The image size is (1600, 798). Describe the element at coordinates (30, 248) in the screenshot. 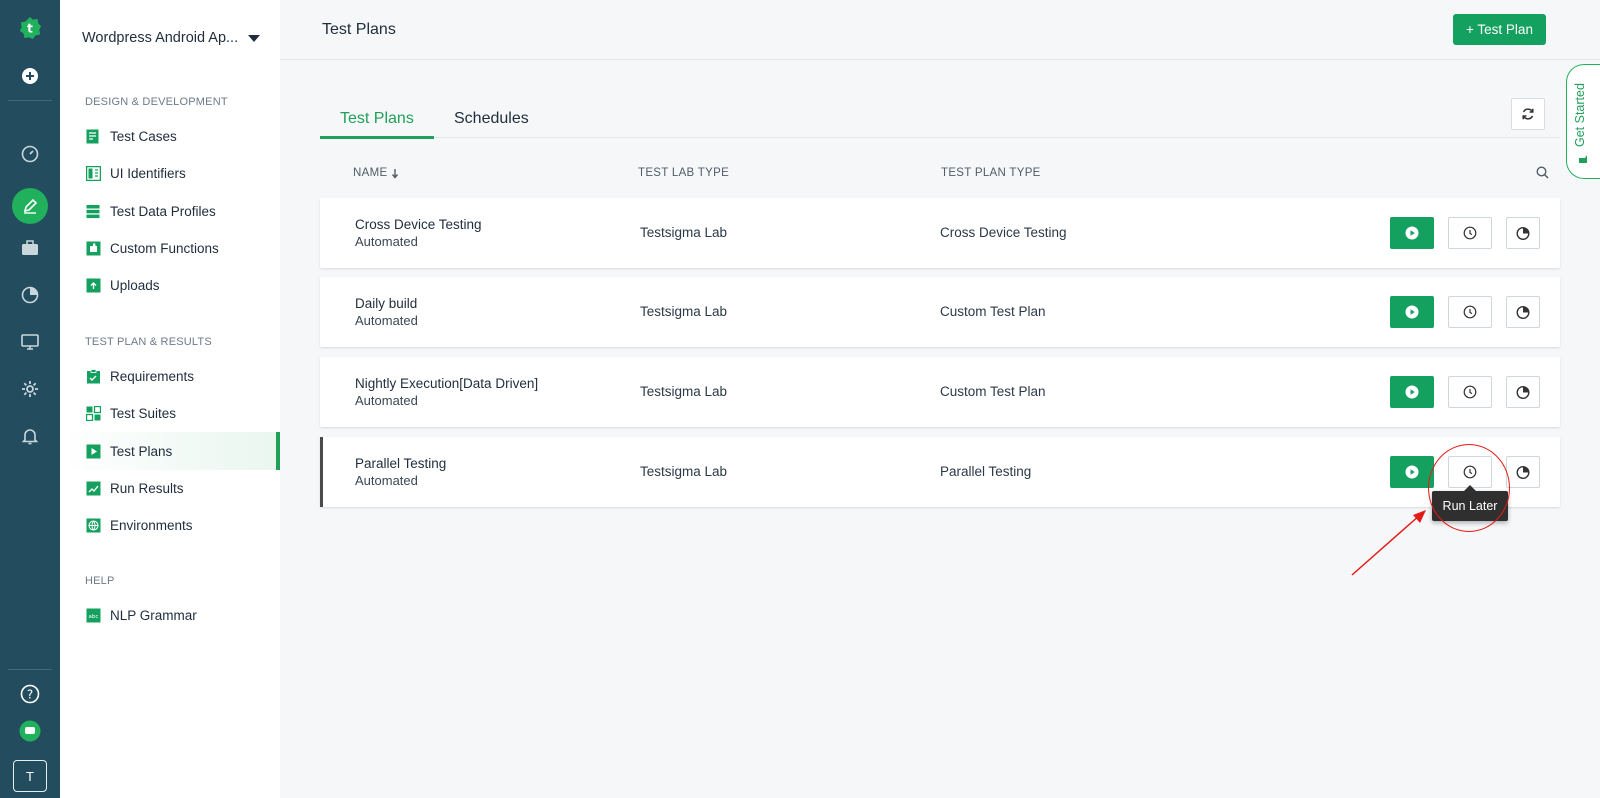

I see `briefcase-icon` at that location.